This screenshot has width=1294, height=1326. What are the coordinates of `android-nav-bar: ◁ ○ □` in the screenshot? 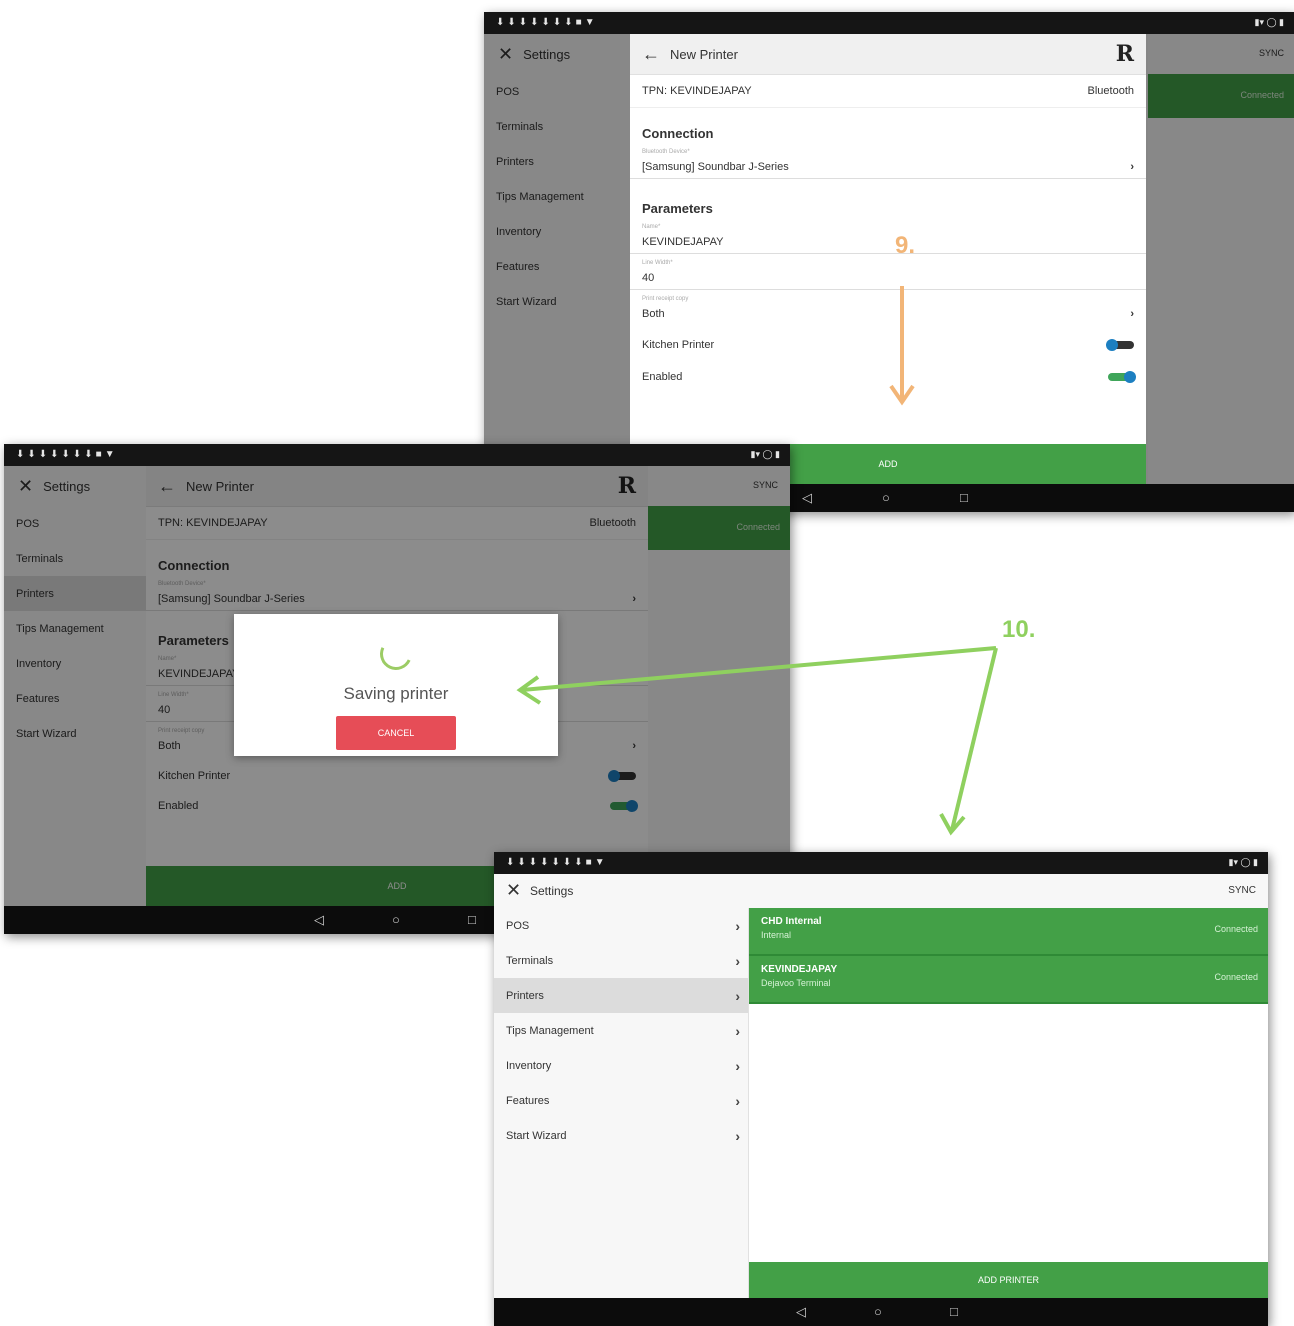 It's located at (881, 1312).